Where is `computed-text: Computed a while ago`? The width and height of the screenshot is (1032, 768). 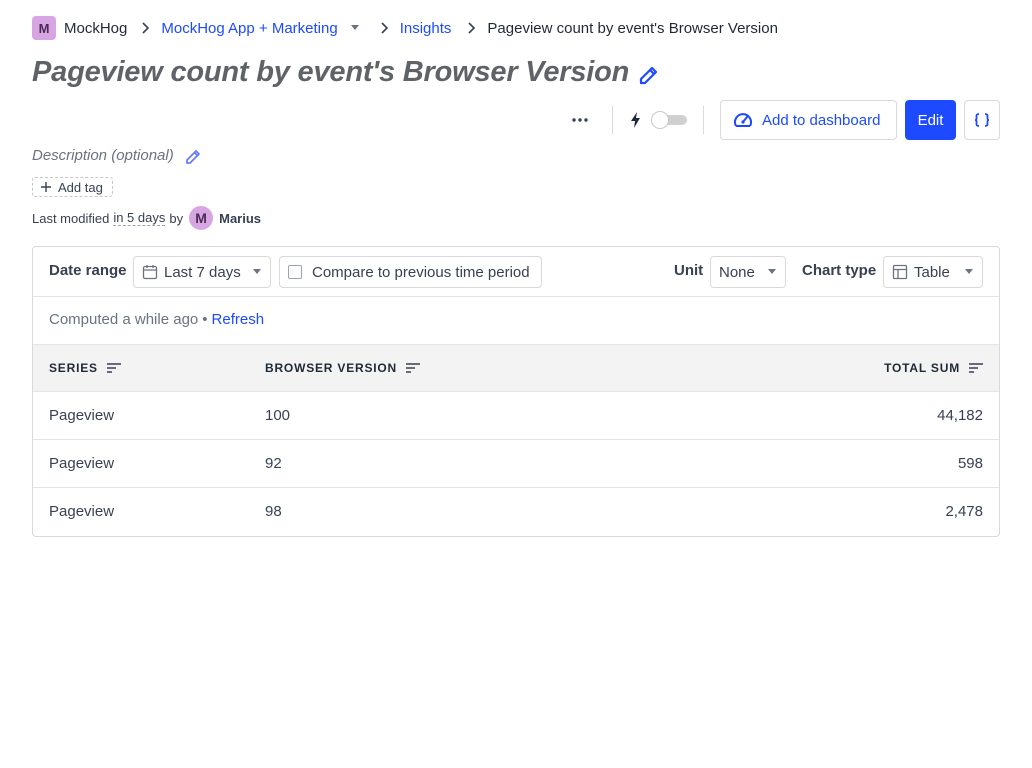
computed-text: Computed a while ago is located at coordinates (124, 319).